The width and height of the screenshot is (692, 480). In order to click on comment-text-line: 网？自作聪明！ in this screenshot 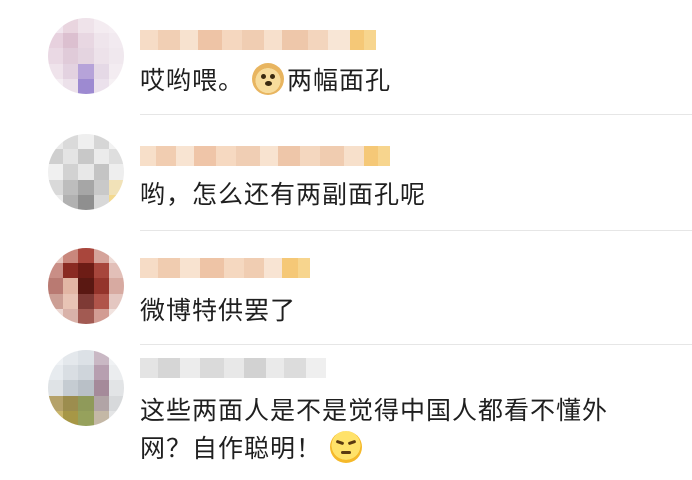, I will do `click(374, 449)`.